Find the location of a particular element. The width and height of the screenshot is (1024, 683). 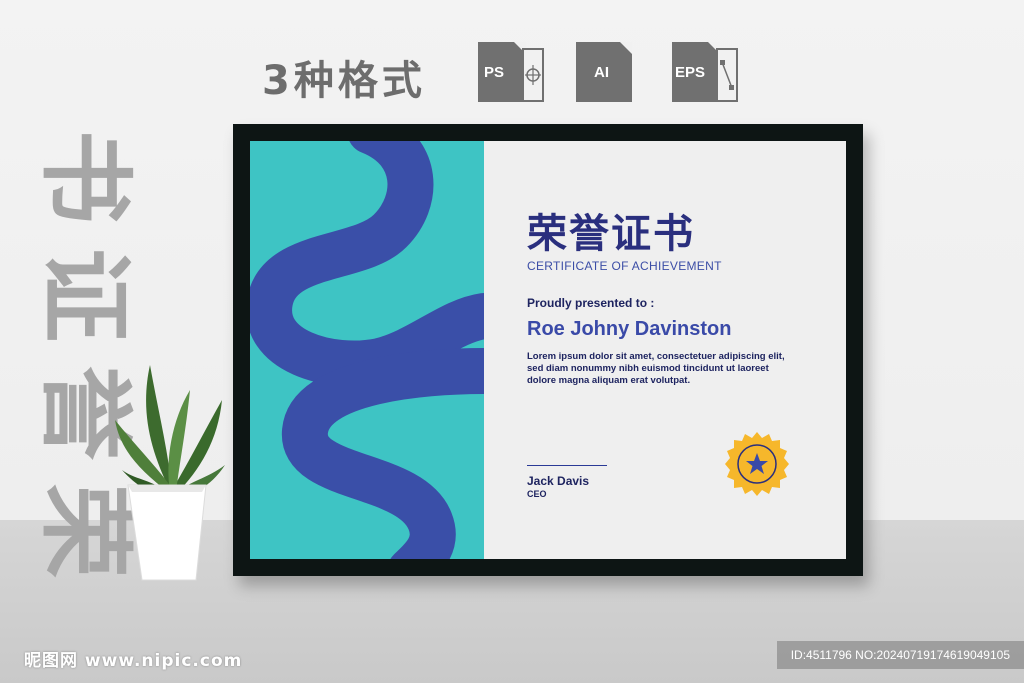

photoshop-file-icon: PS is located at coordinates (511, 72).